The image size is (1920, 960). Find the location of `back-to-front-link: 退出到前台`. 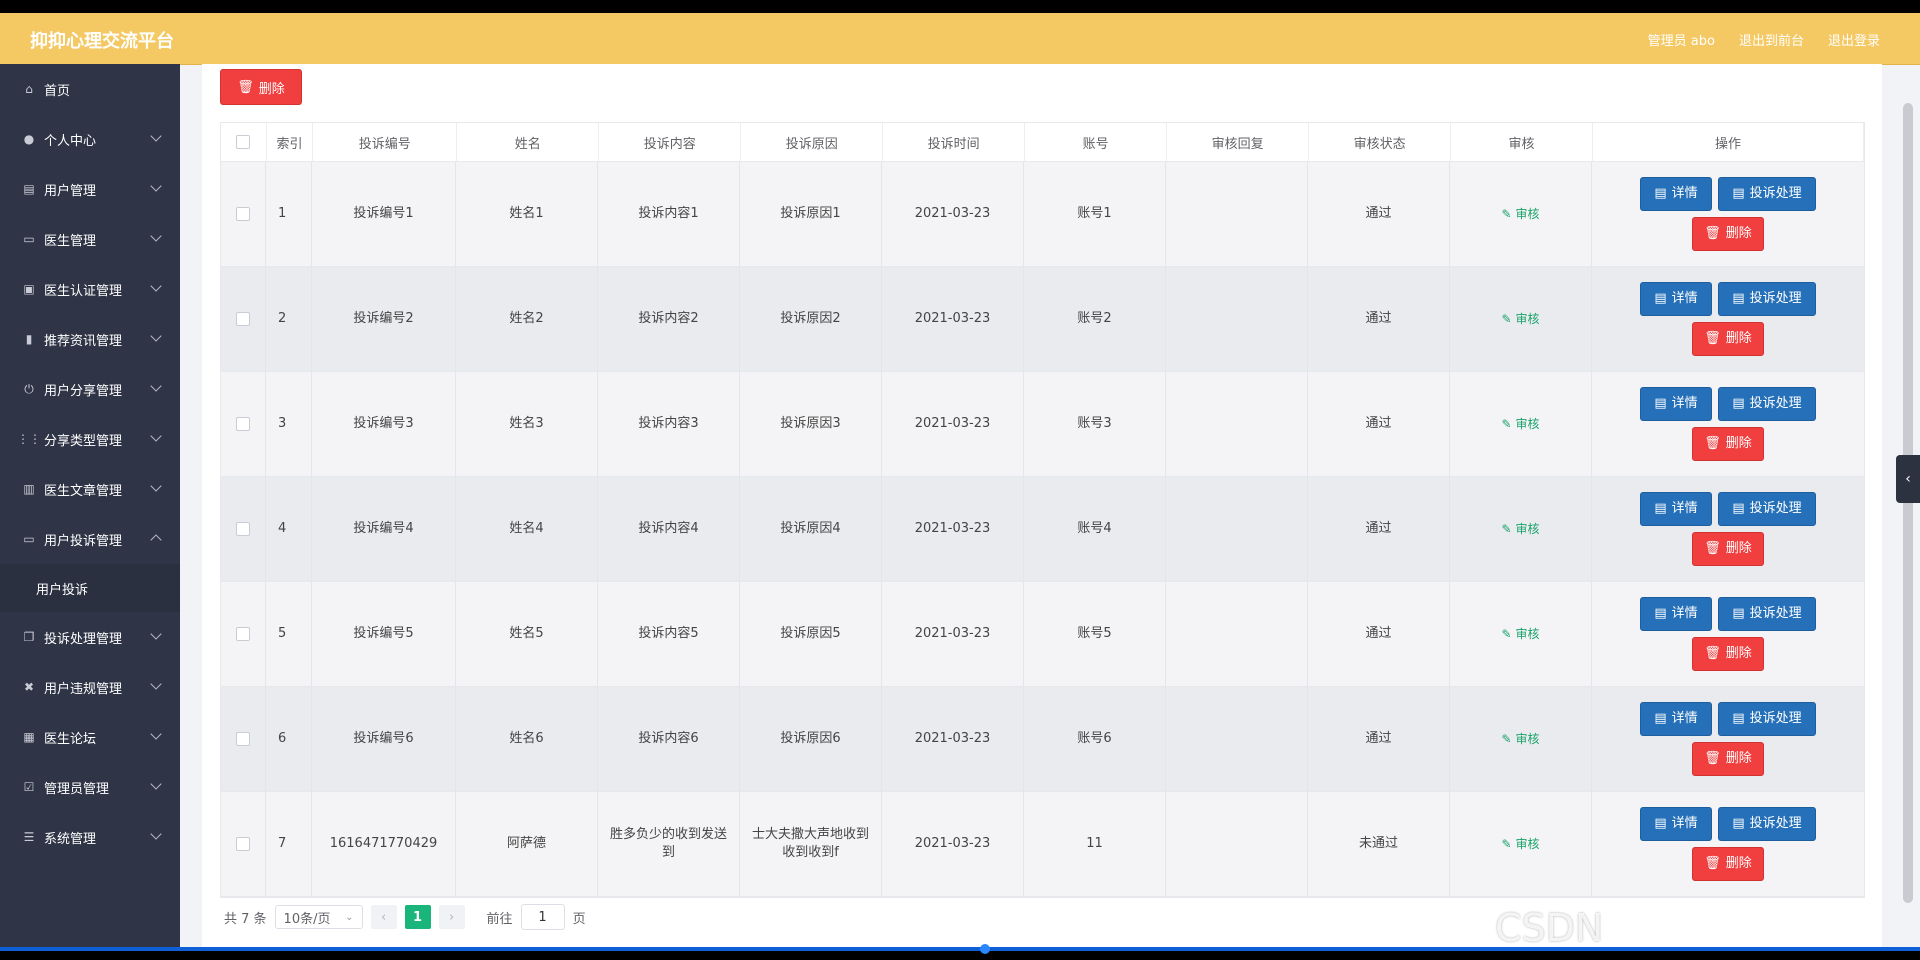

back-to-front-link: 退出到前台 is located at coordinates (1771, 39).